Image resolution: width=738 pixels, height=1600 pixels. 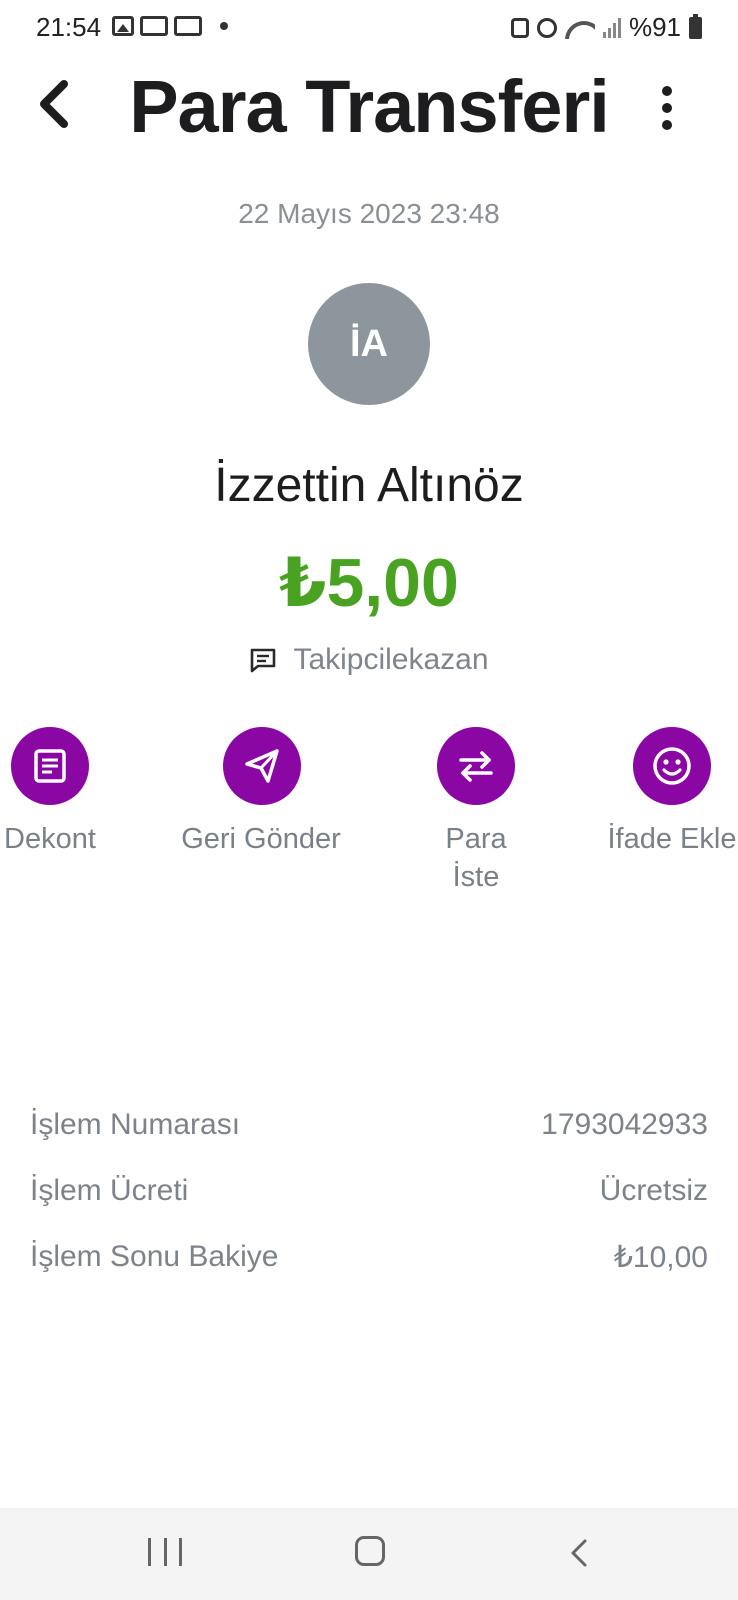 I want to click on detail-label: İşlem Sonu Bakiye, so click(x=154, y=1256).